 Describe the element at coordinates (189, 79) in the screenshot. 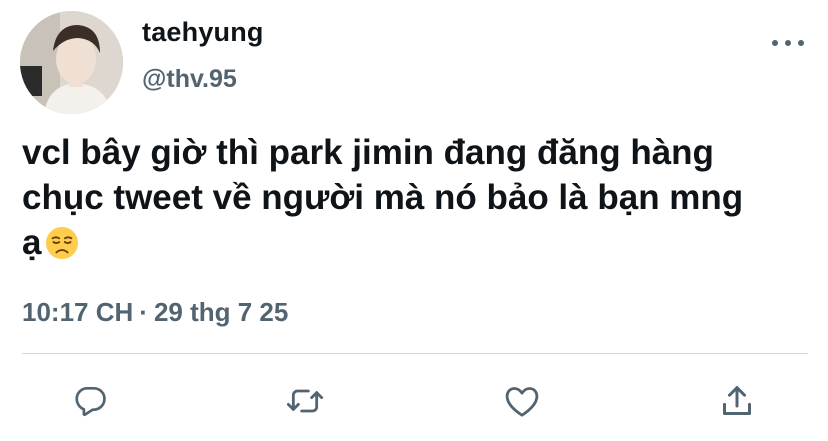

I see `user-handle: @thv.95` at that location.